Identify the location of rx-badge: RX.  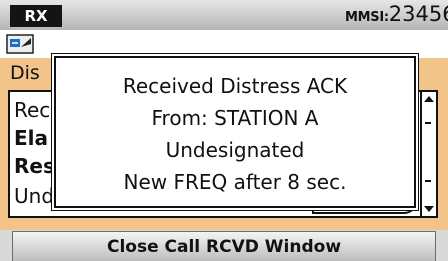
(36, 16).